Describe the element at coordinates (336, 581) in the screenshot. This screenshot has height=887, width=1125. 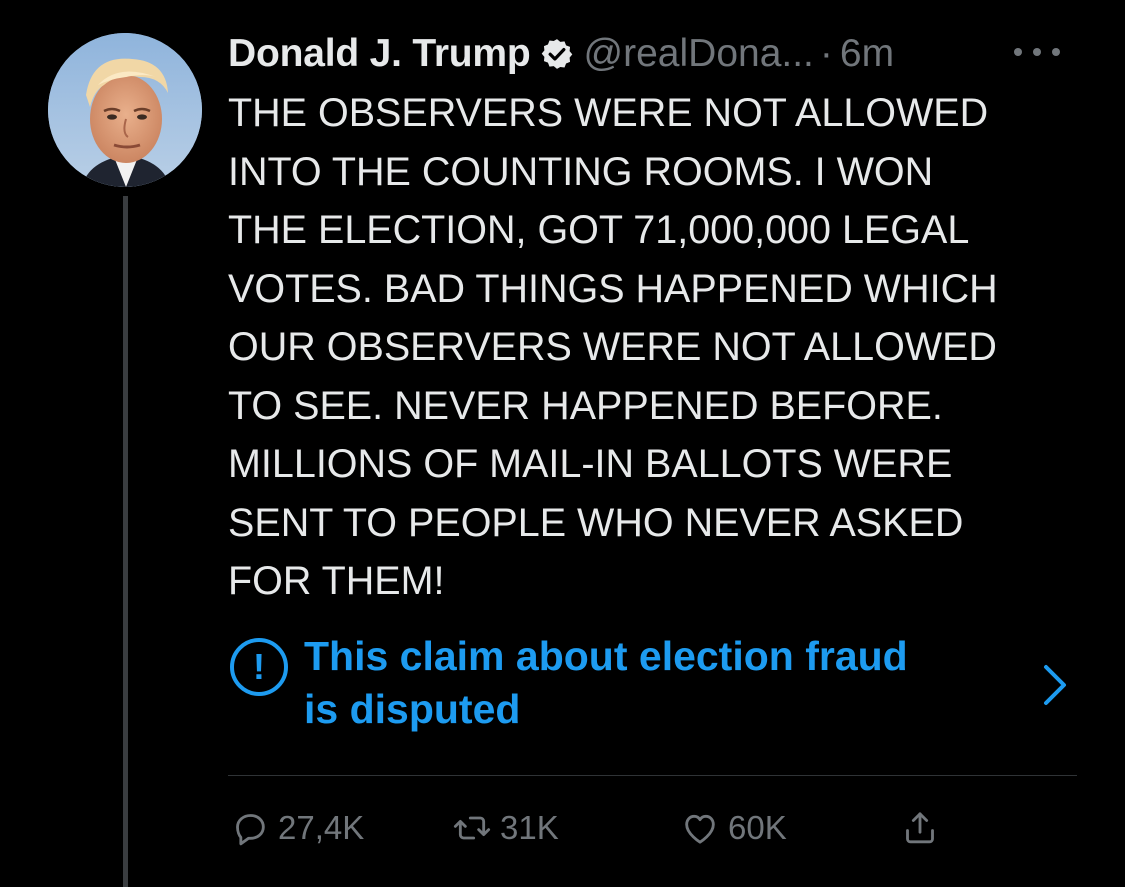
I see `tweet-line: FOR THEM!` at that location.